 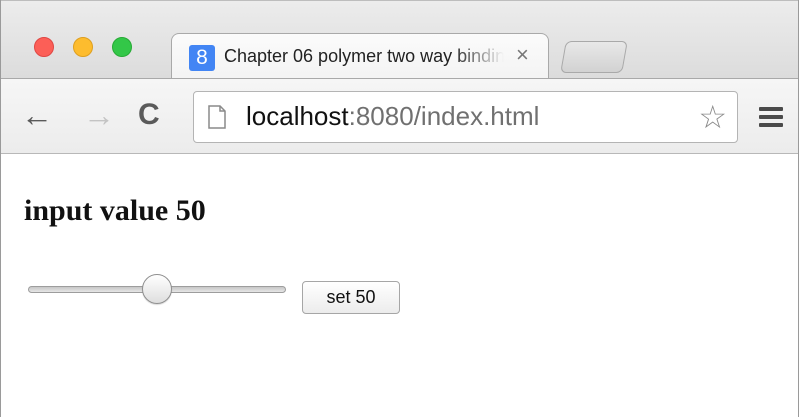 I want to click on reload-icon: C, so click(x=149, y=114).